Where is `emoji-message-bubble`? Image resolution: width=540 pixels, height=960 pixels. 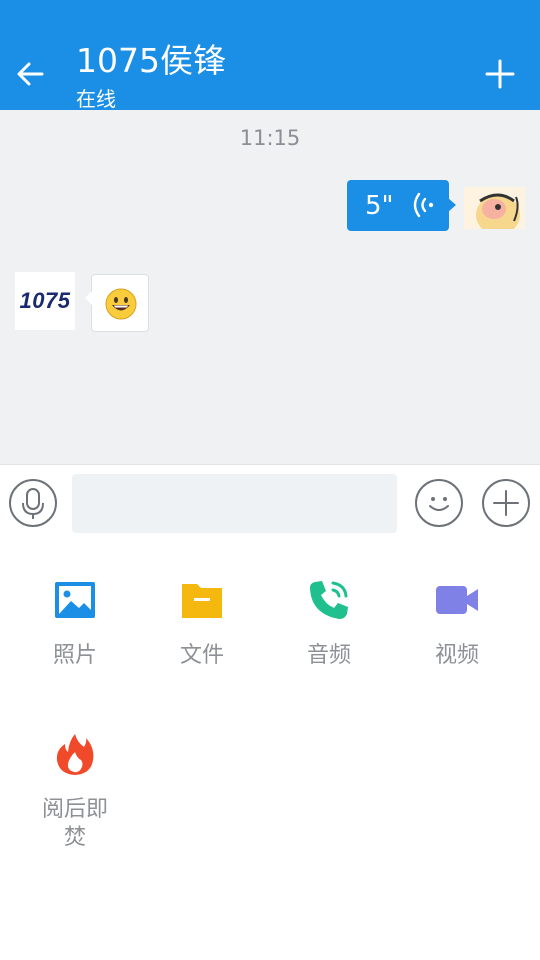 emoji-message-bubble is located at coordinates (117, 303).